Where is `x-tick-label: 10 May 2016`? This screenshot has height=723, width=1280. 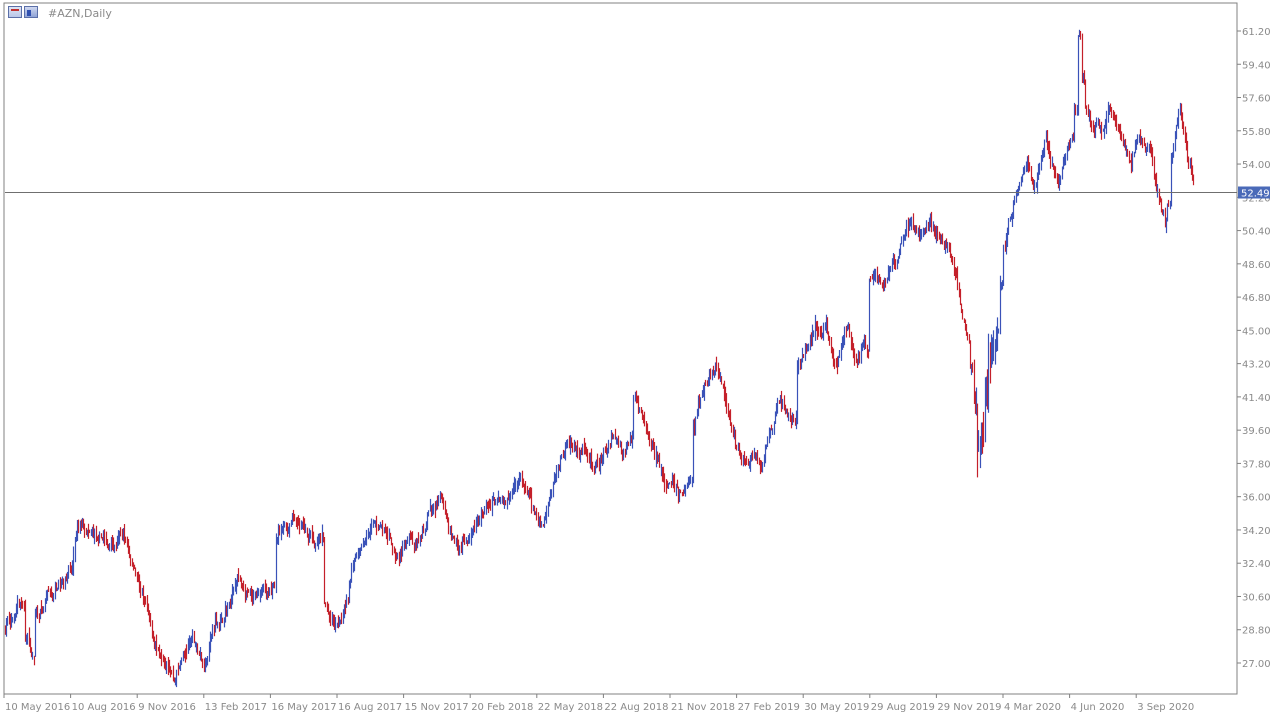
x-tick-label: 10 May 2016 is located at coordinates (37, 707).